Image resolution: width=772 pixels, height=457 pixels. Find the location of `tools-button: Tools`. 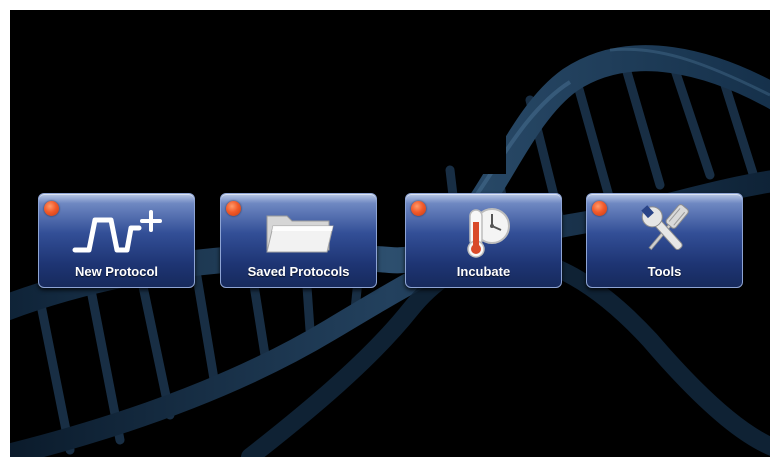

tools-button: Tools is located at coordinates (664, 240).